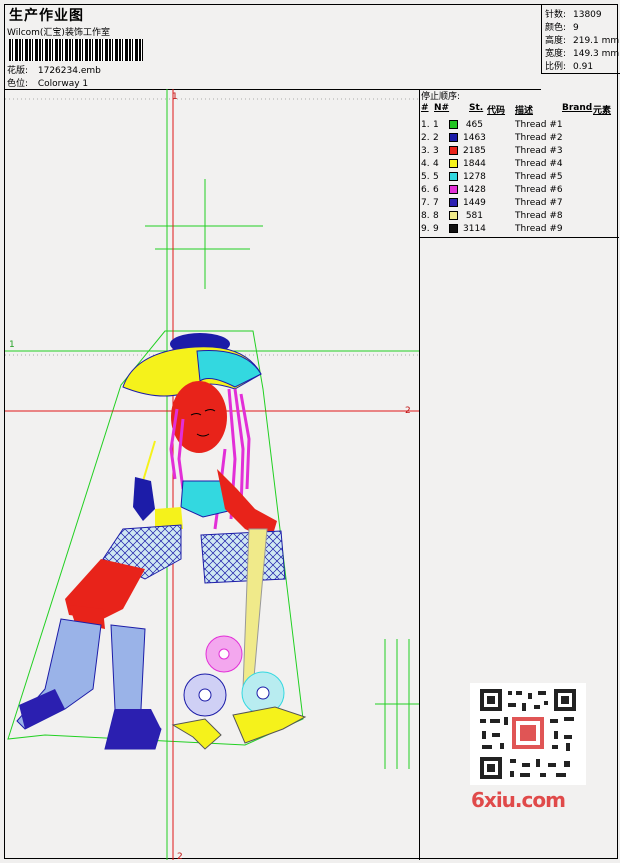 The width and height of the screenshot is (620, 863). What do you see at coordinates (576, 28) in the screenshot?
I see `stat-value: 9` at bounding box center [576, 28].